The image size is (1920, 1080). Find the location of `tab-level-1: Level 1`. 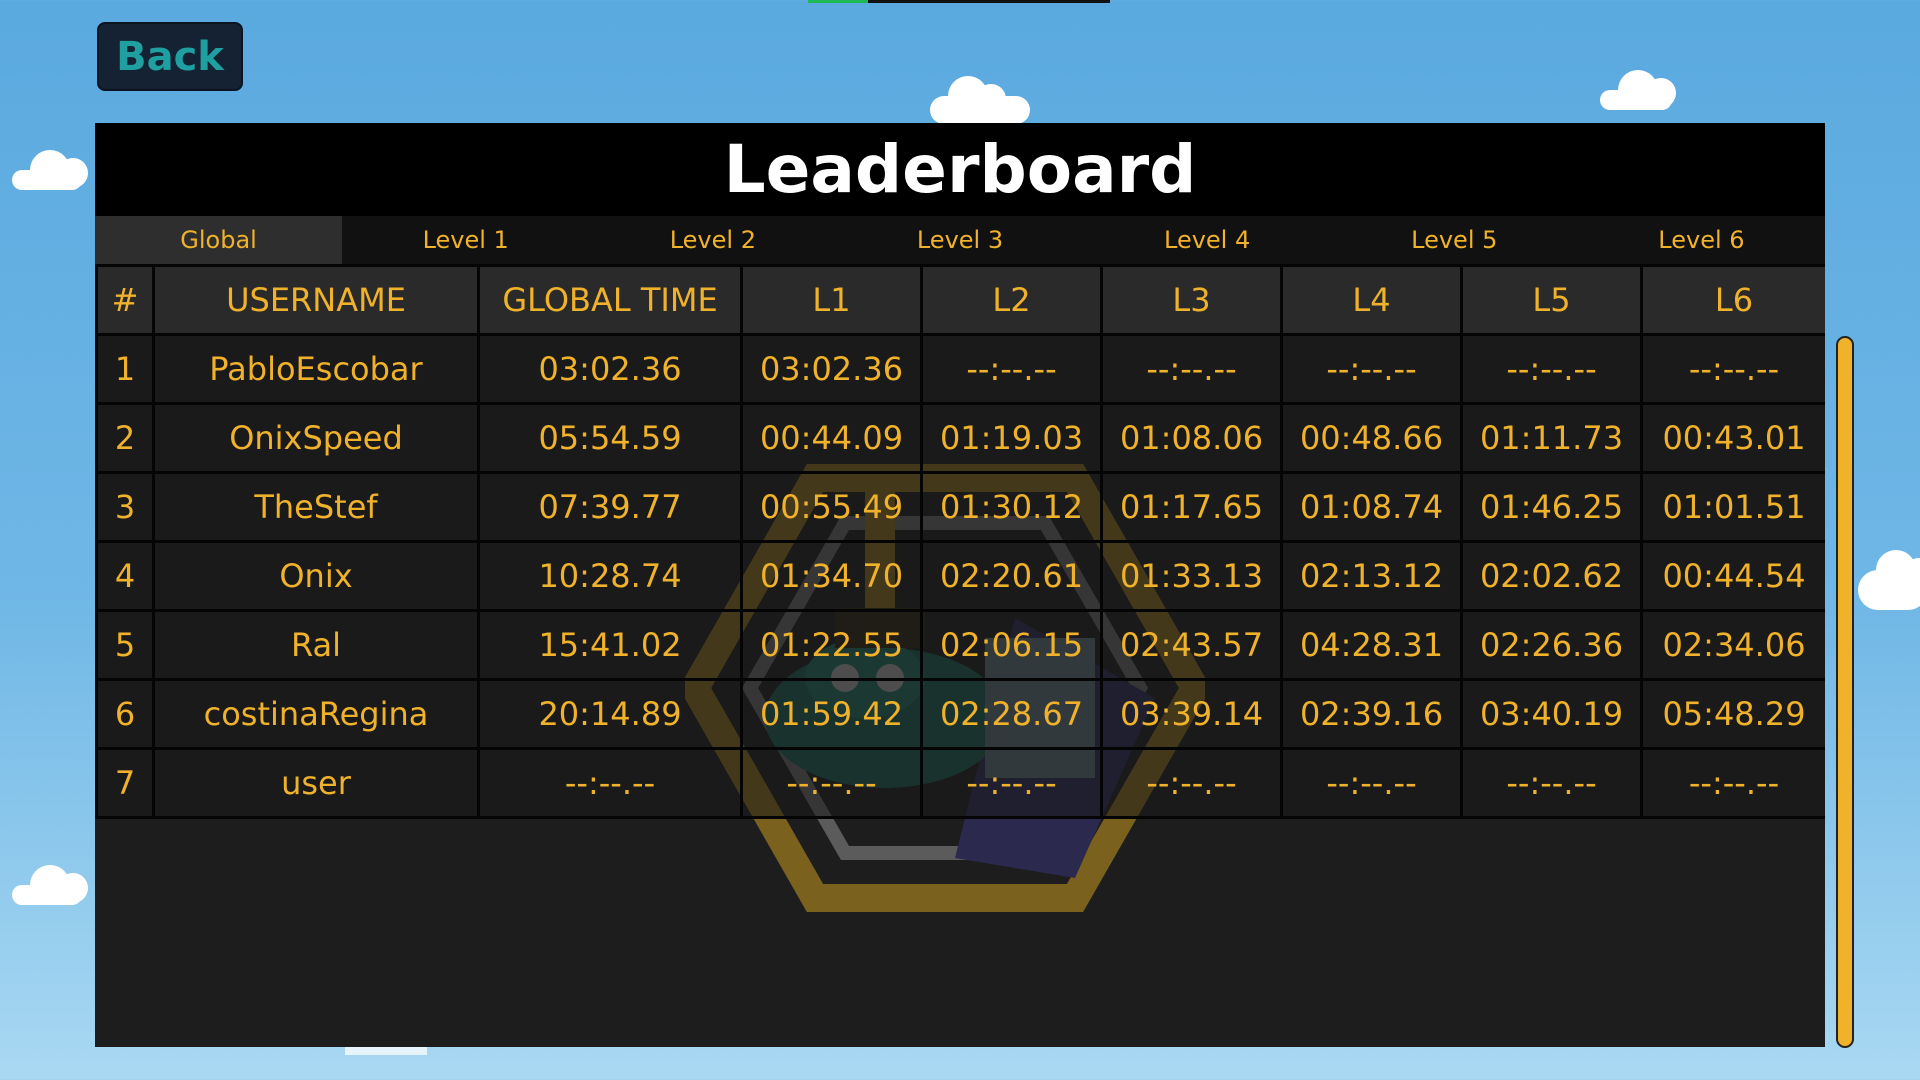

tab-level-1: Level 1 is located at coordinates (465, 240).